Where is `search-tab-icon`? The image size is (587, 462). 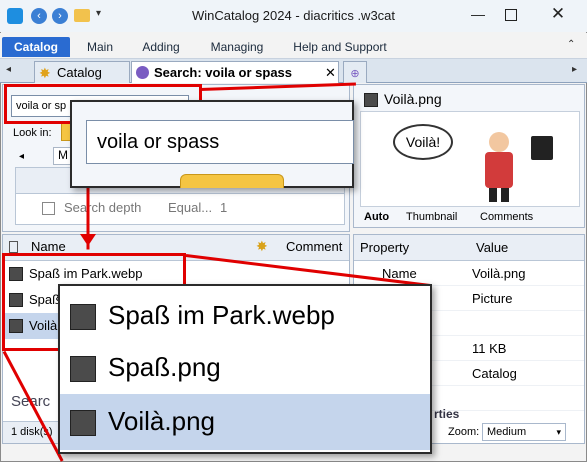
search-tab-icon is located at coordinates (142, 72).